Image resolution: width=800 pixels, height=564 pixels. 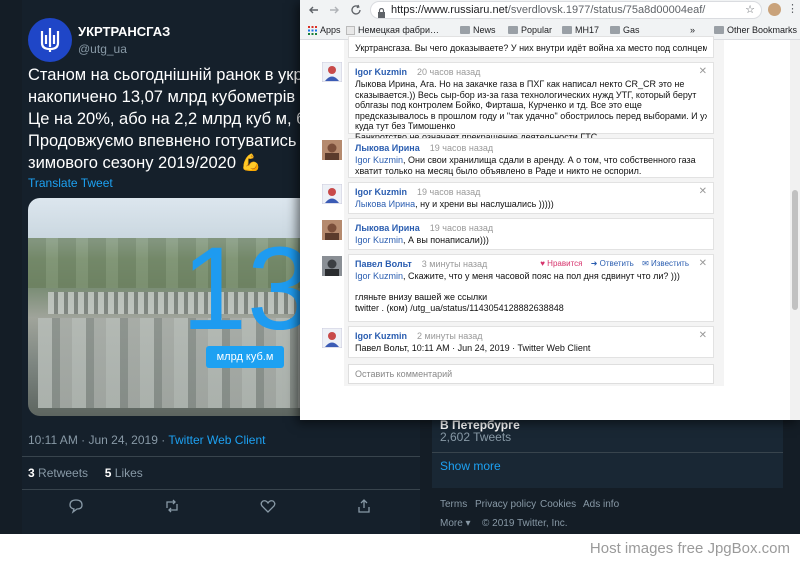 I want to click on profile-avatar, so click(x=774, y=9).